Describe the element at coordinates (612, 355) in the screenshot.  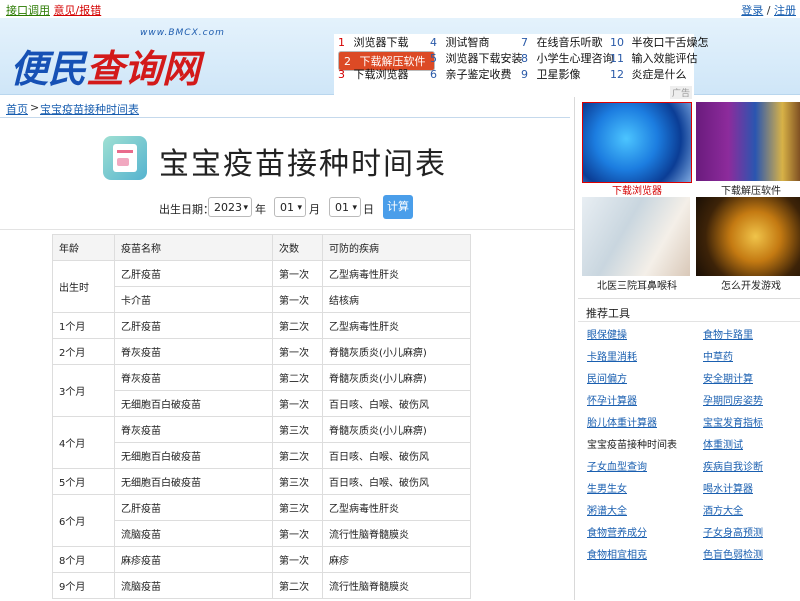
I see `tool-link: 卡路里消耗` at that location.